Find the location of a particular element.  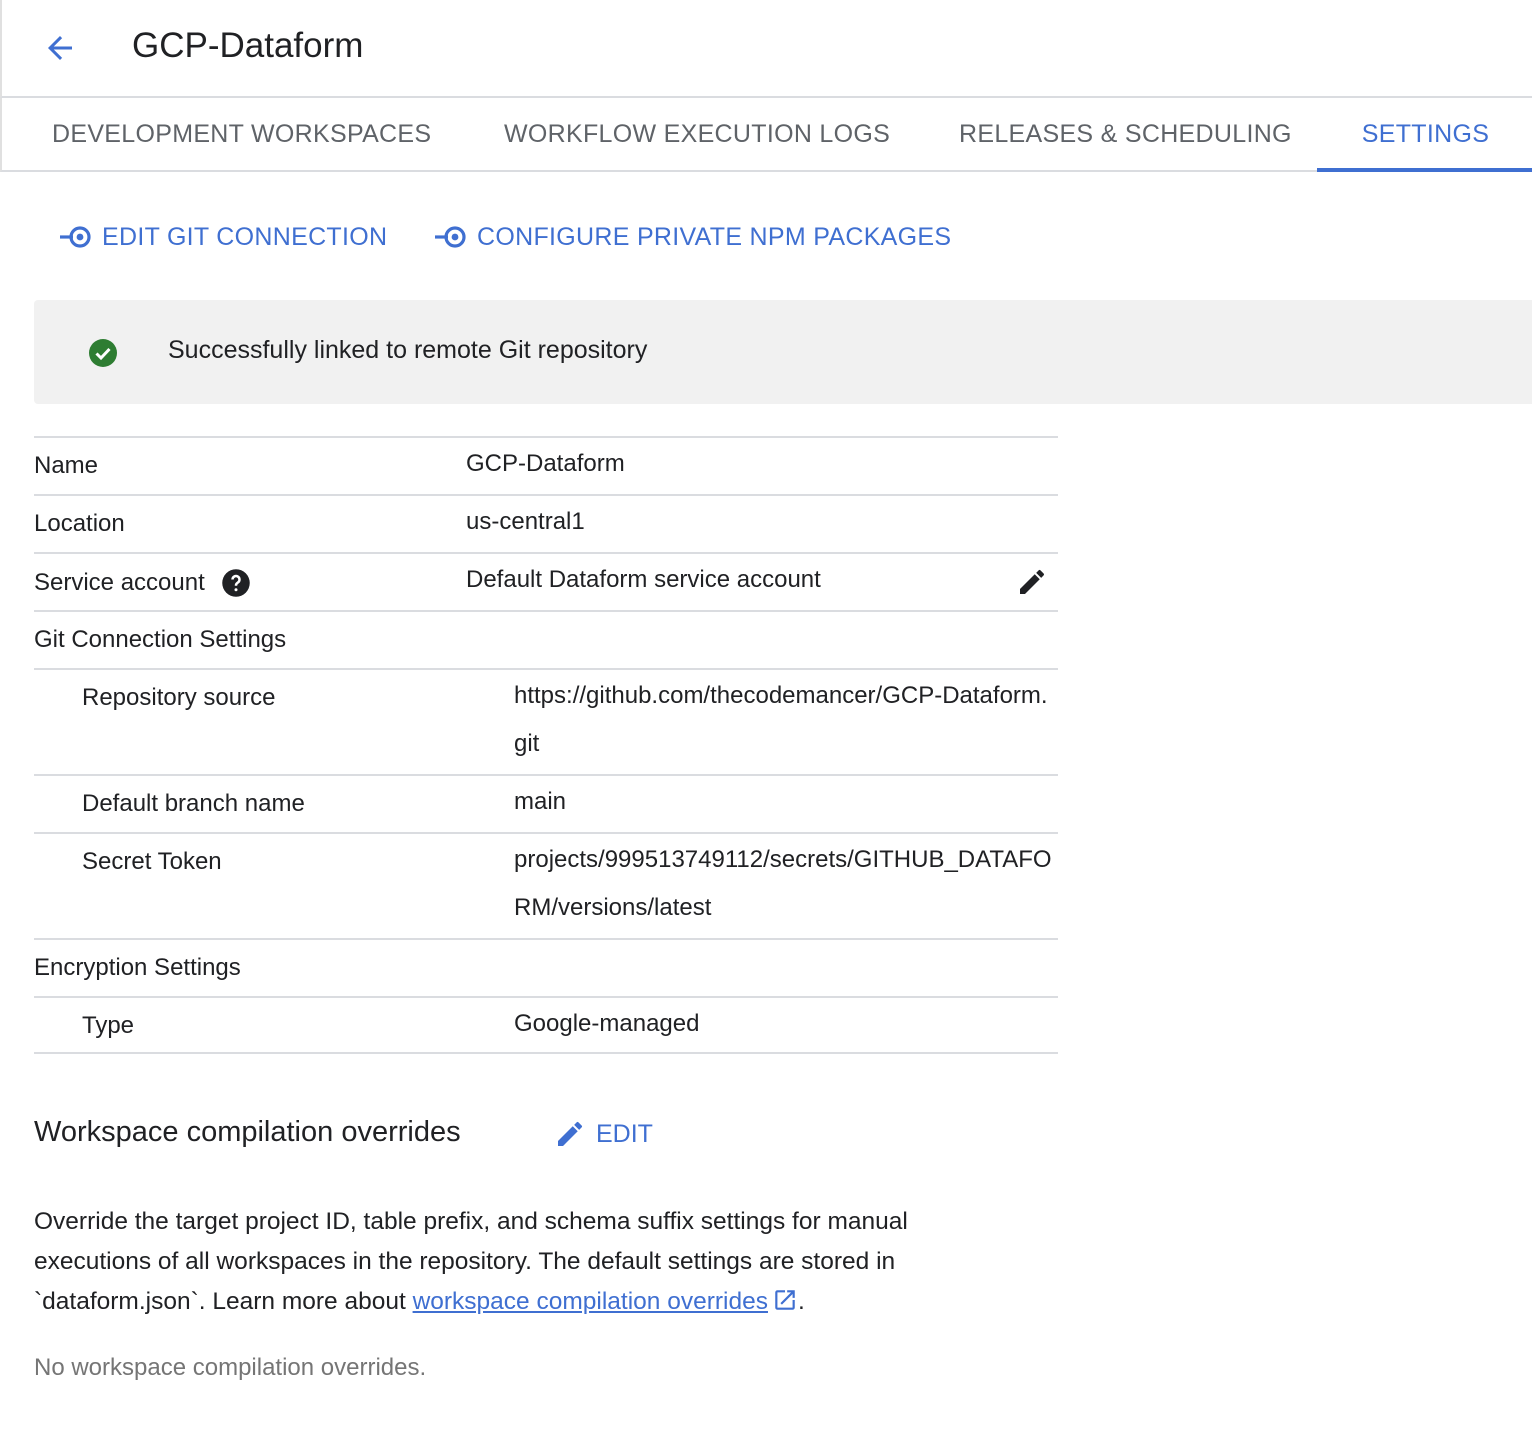

check-circle-icon is located at coordinates (103, 353).